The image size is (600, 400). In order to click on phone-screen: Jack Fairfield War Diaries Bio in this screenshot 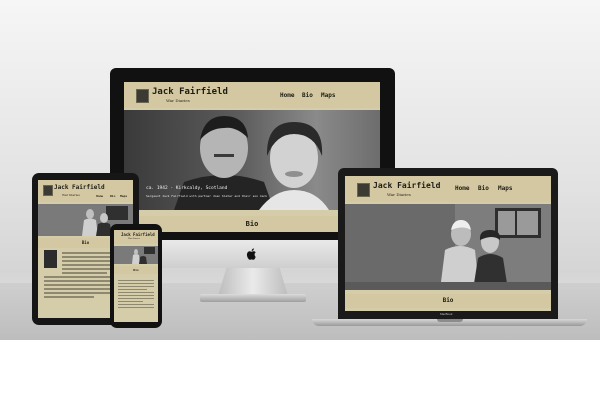, I will do `click(136, 276)`.